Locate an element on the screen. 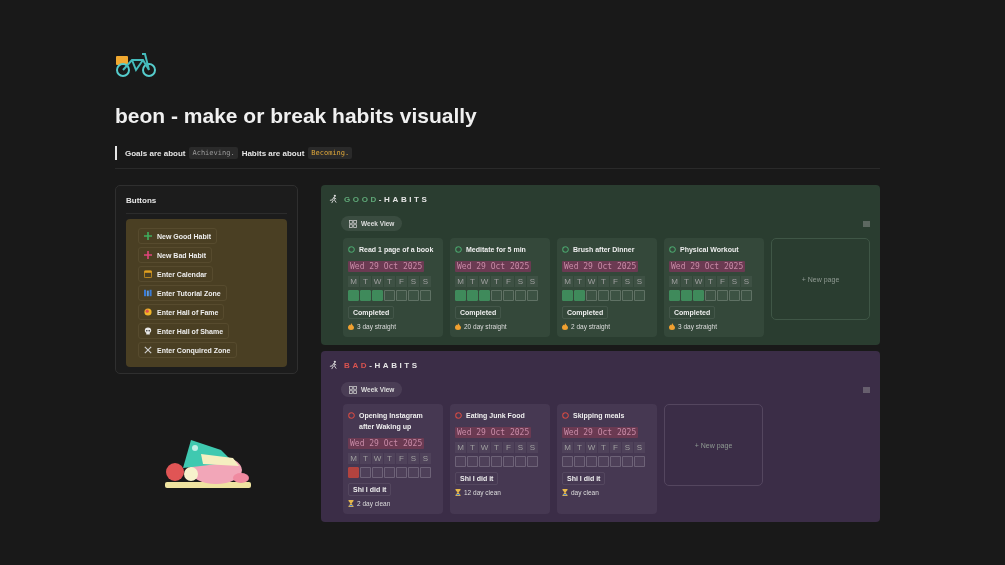 Image resolution: width=1005 pixels, height=565 pixels. section-title: BAD-HABITS is located at coordinates (382, 365).